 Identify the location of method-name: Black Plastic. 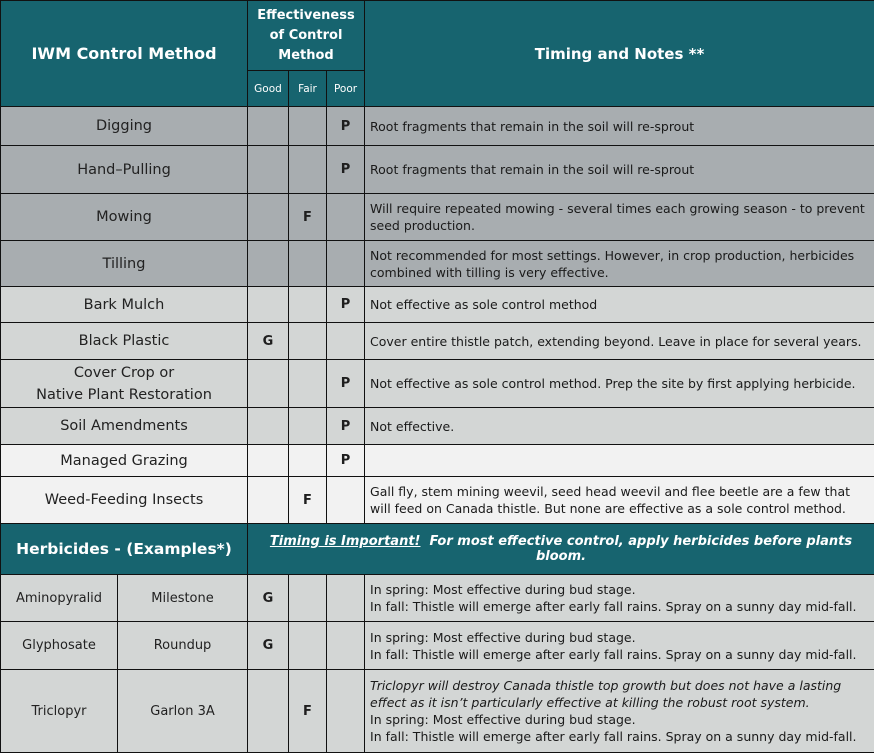
(124, 341).